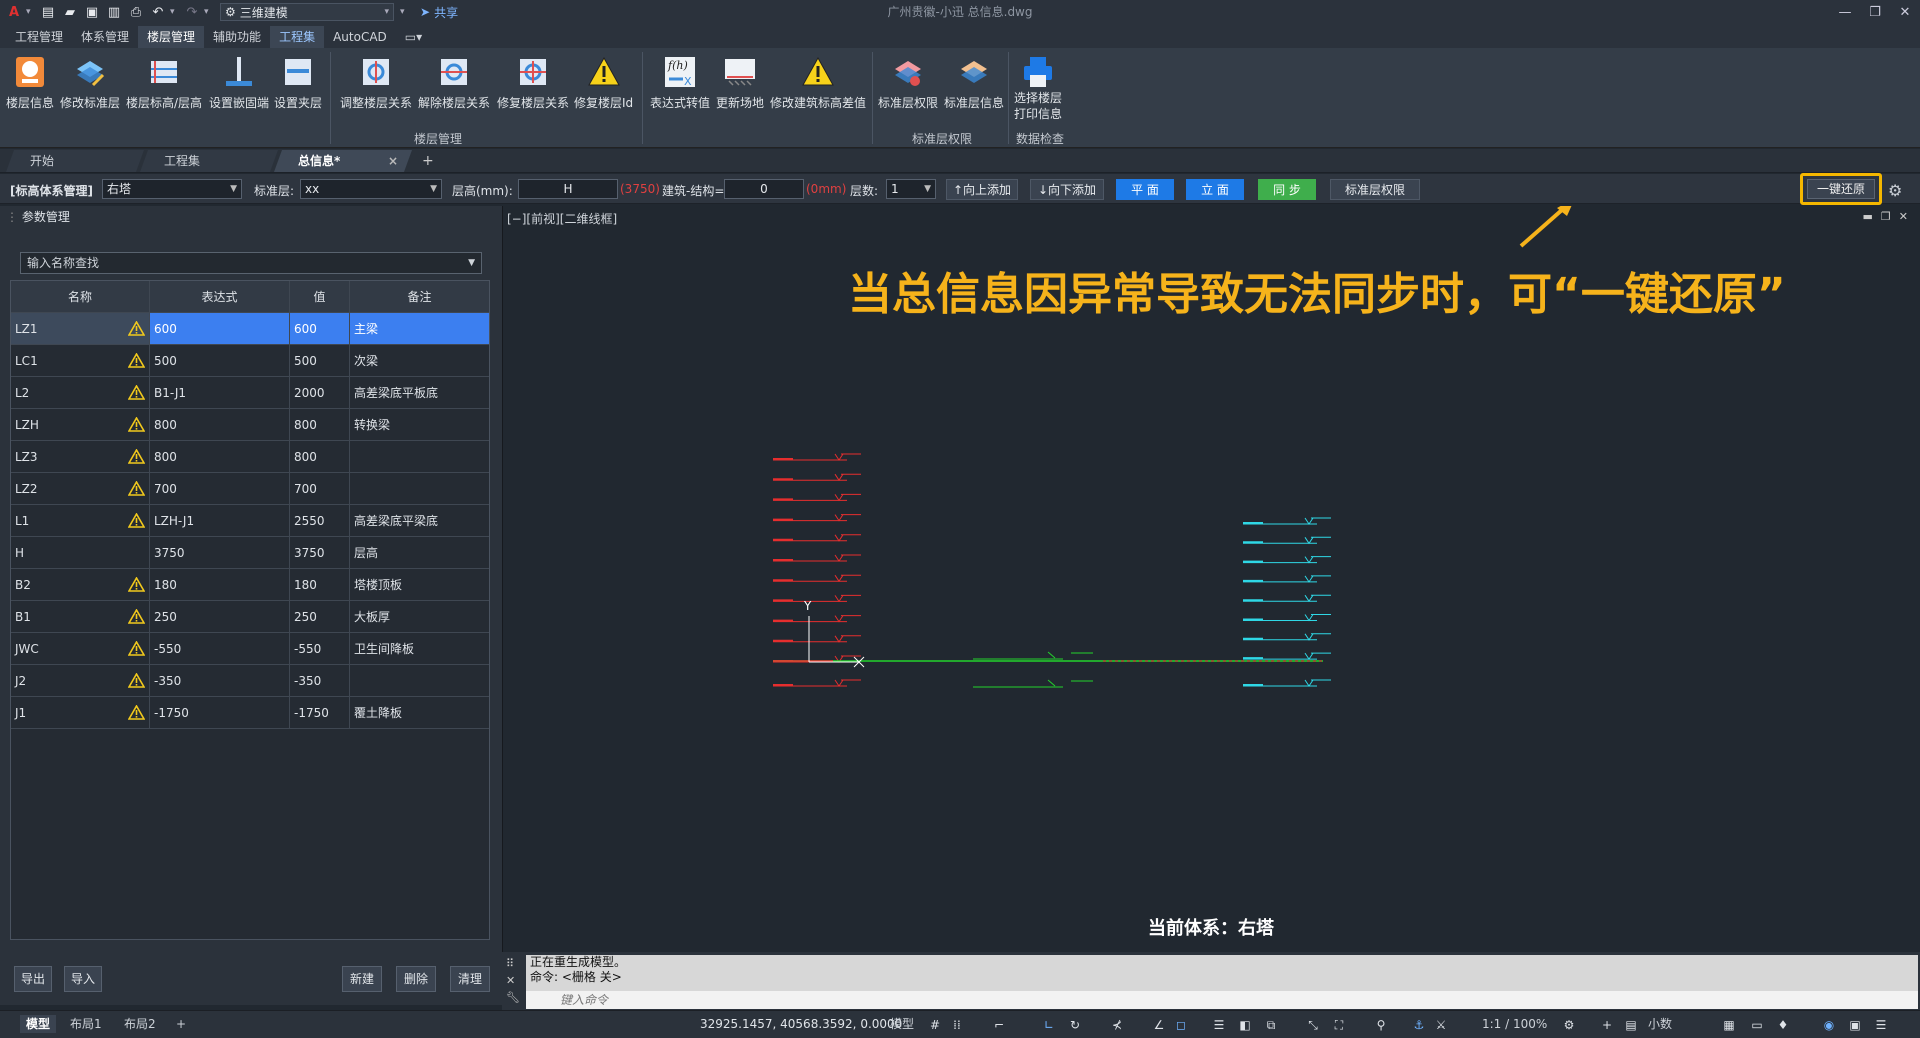 The image size is (1920, 1038). I want to click on app-menu-icon: A, so click(14, 12).